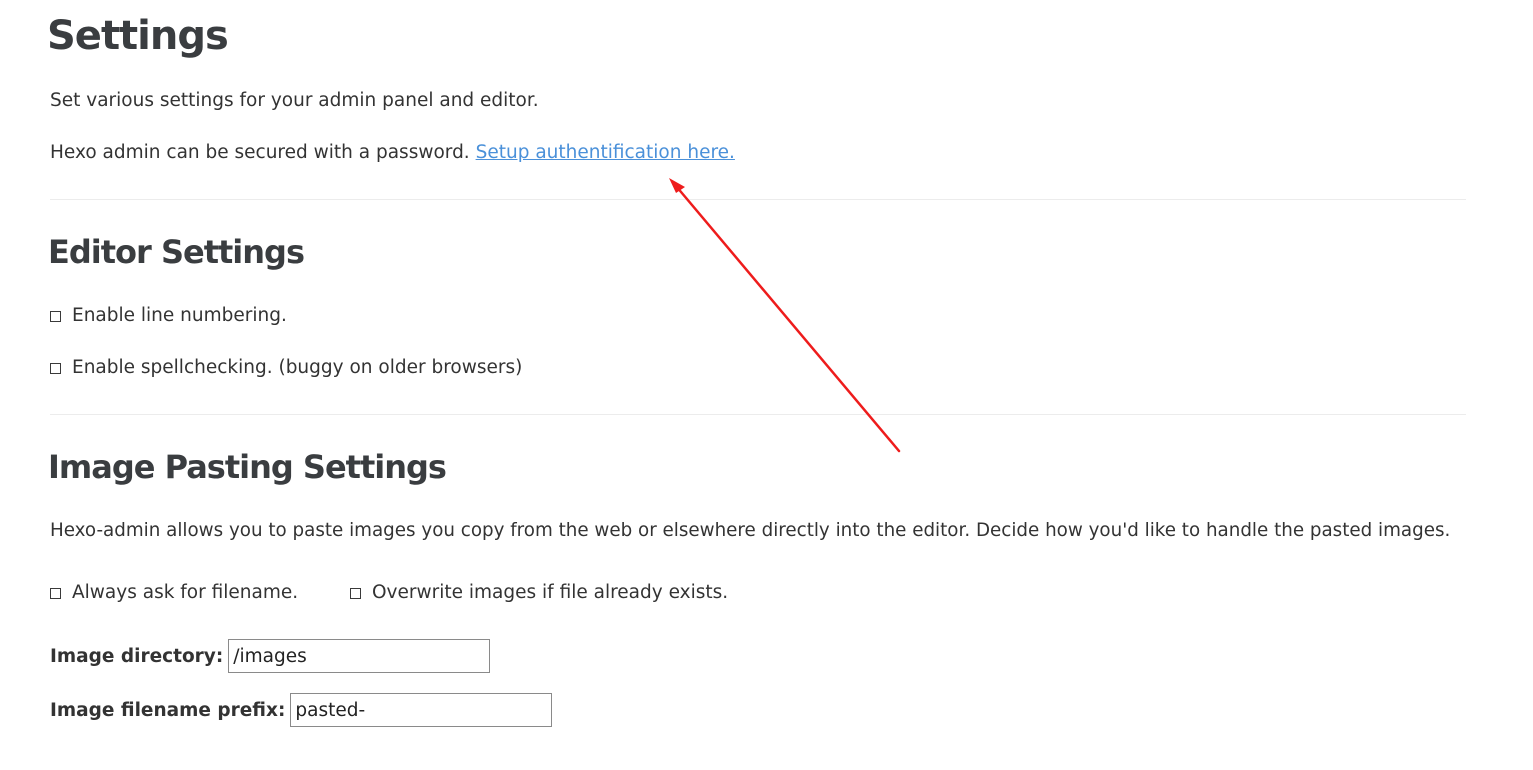 The width and height of the screenshot is (1533, 770). I want to click on ask-filename-checkbox: Always ask for filename., so click(174, 593).